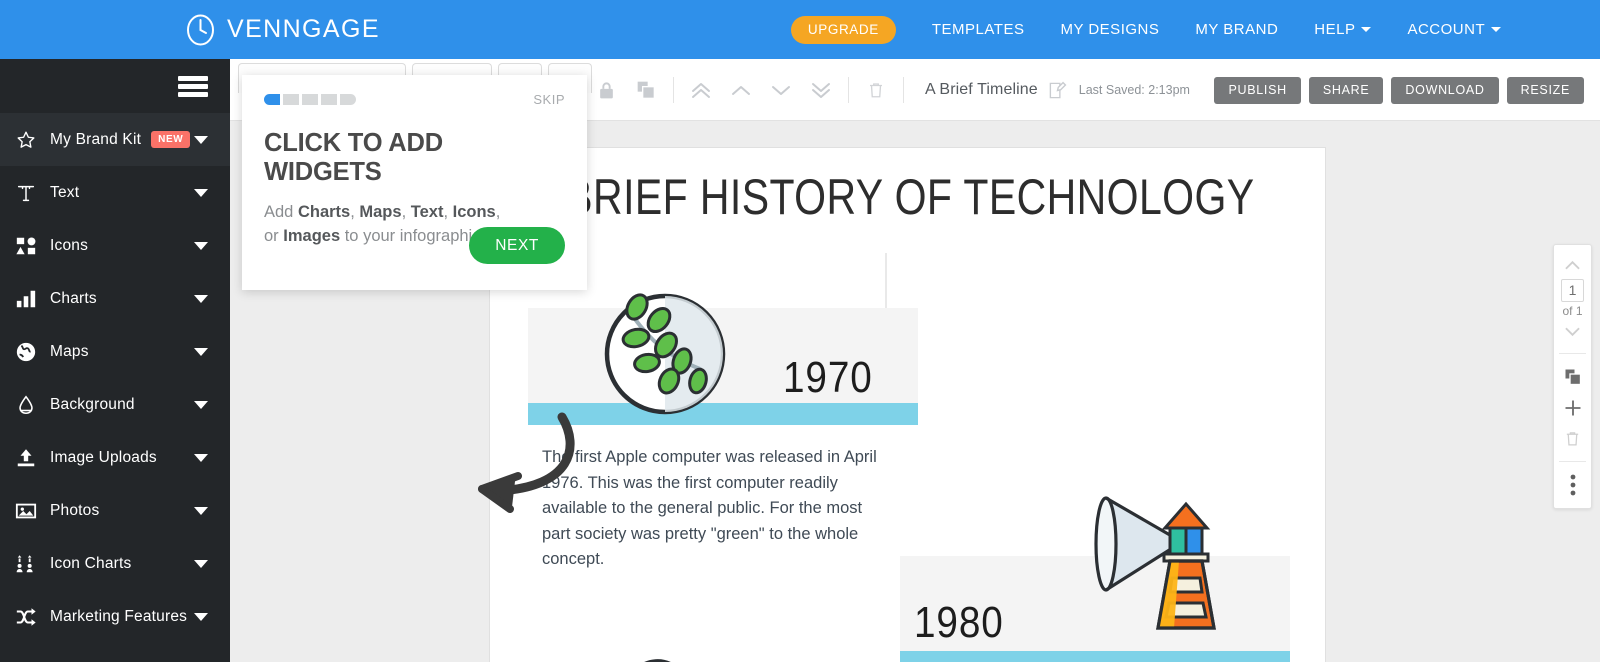 The width and height of the screenshot is (1600, 662). I want to click on leaf-branch-circle-icon, so click(665, 356).